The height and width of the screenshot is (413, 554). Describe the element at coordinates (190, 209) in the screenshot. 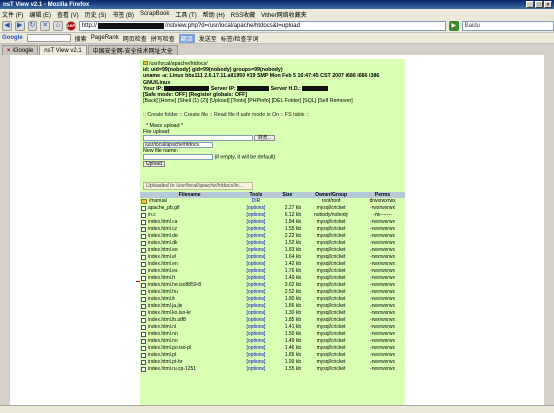

I see `file-name-cell: apache_pb.gif` at that location.